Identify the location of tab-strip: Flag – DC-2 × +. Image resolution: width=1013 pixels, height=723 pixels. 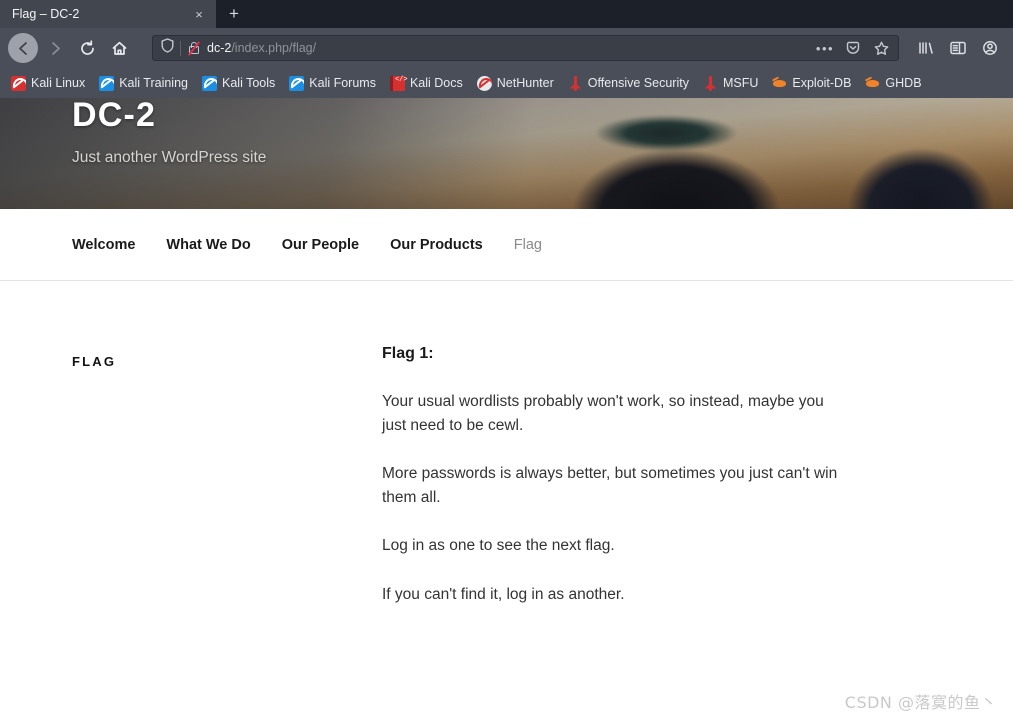
(506, 14).